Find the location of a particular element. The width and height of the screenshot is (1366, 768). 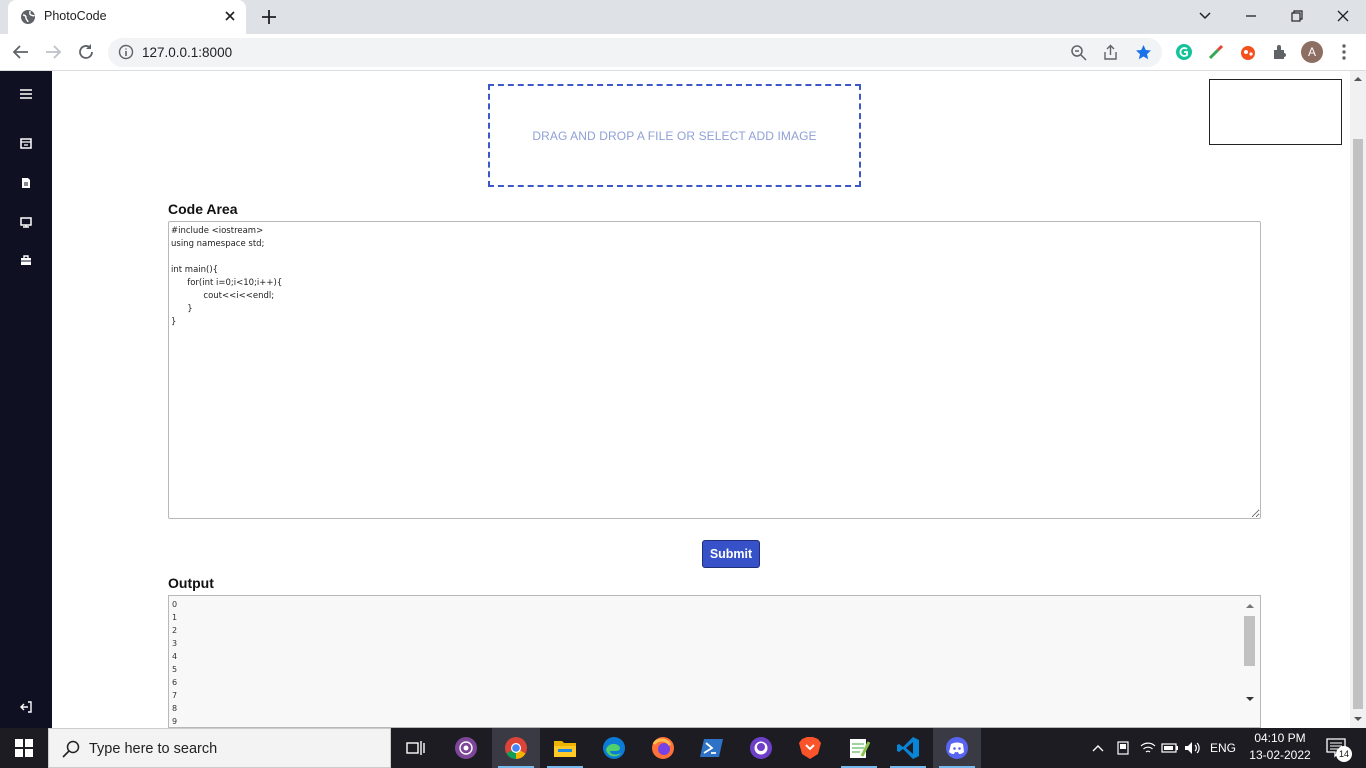

color-picker-icon is located at coordinates (1216, 52).